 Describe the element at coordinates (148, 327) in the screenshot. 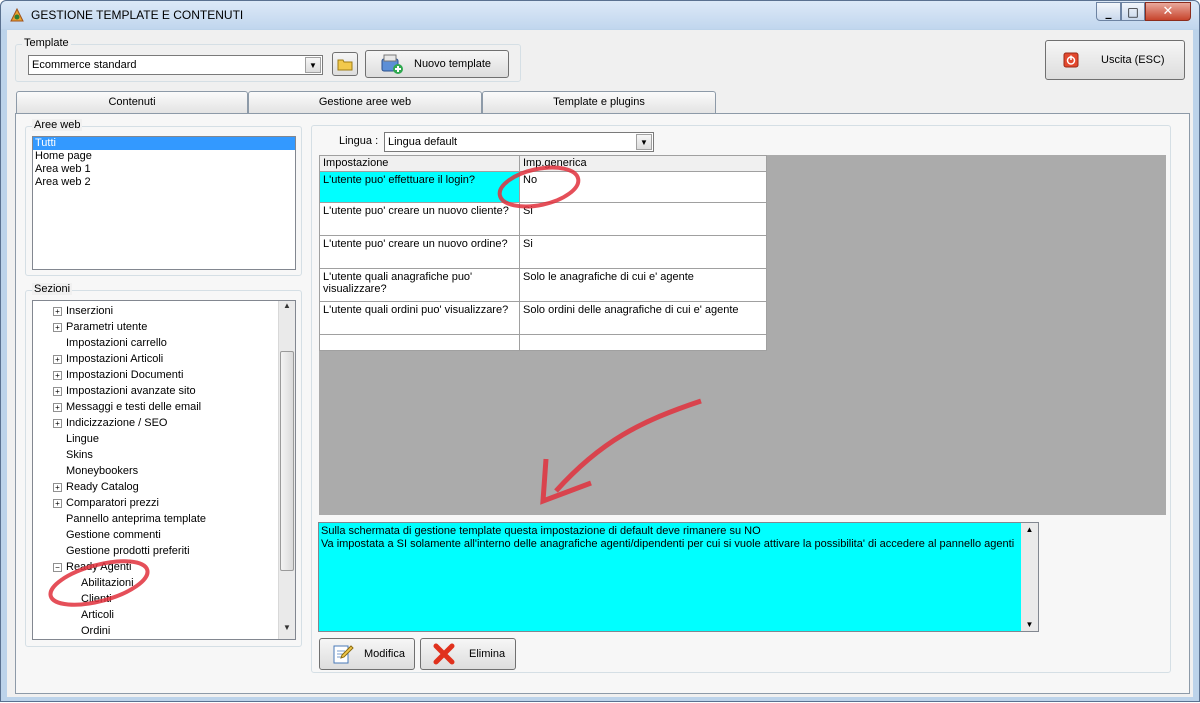

I see `tree-item: + Parametri utente` at that location.